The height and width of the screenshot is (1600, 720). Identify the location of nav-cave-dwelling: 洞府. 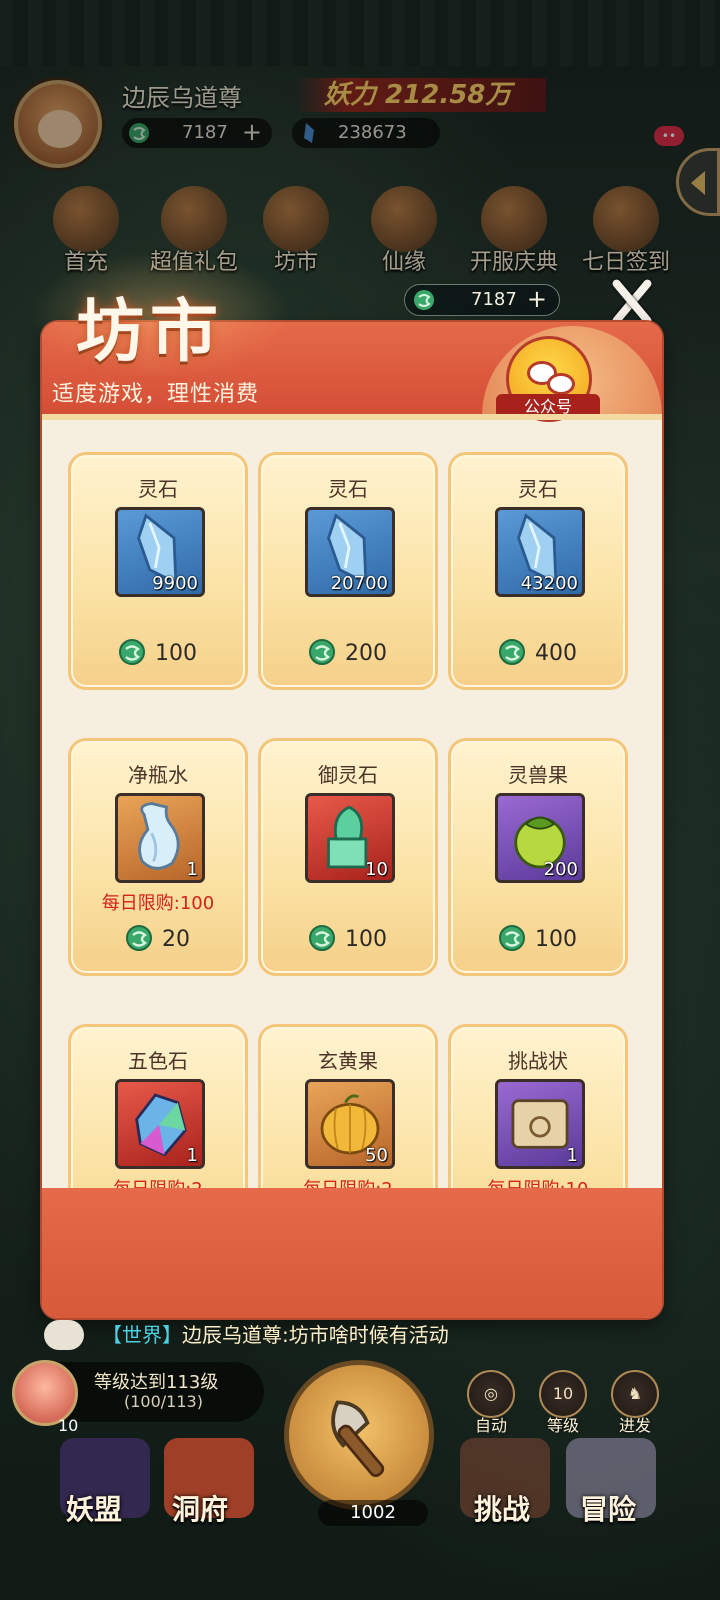
(200, 1508).